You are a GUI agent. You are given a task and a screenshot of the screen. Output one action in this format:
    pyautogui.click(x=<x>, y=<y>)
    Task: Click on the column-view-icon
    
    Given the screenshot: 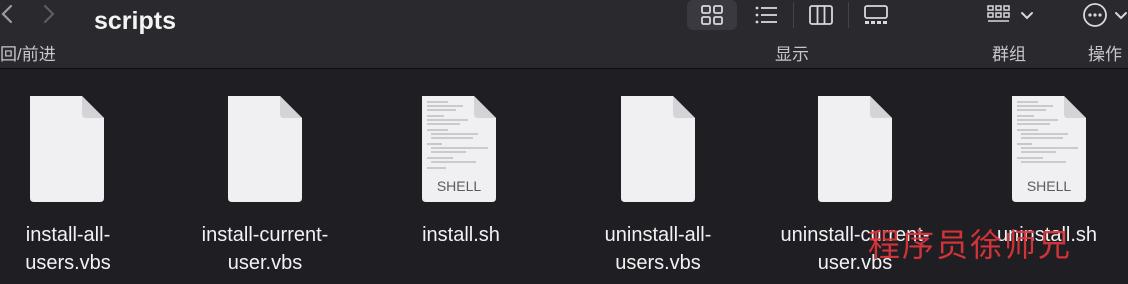 What is the action you would take?
    pyautogui.click(x=821, y=15)
    